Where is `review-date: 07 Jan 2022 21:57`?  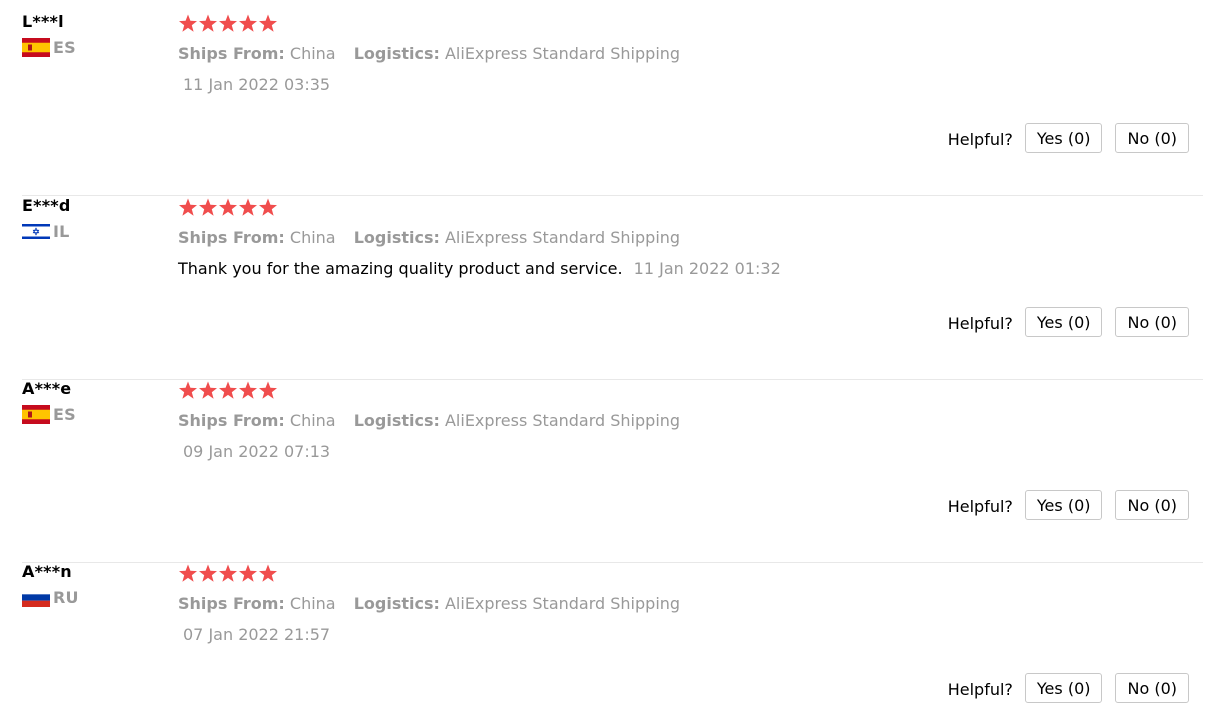
review-date: 07 Jan 2022 21:57 is located at coordinates (257, 634).